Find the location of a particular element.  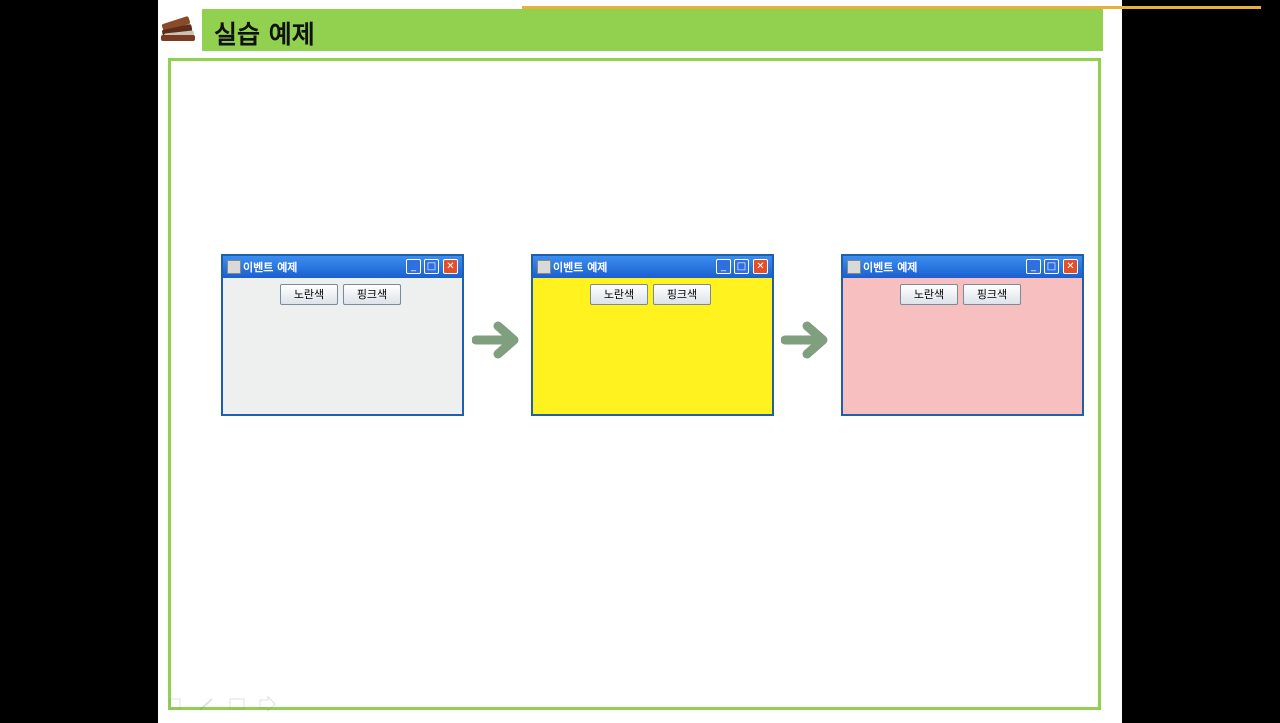

slide-nav-icons is located at coordinates (223, 704).